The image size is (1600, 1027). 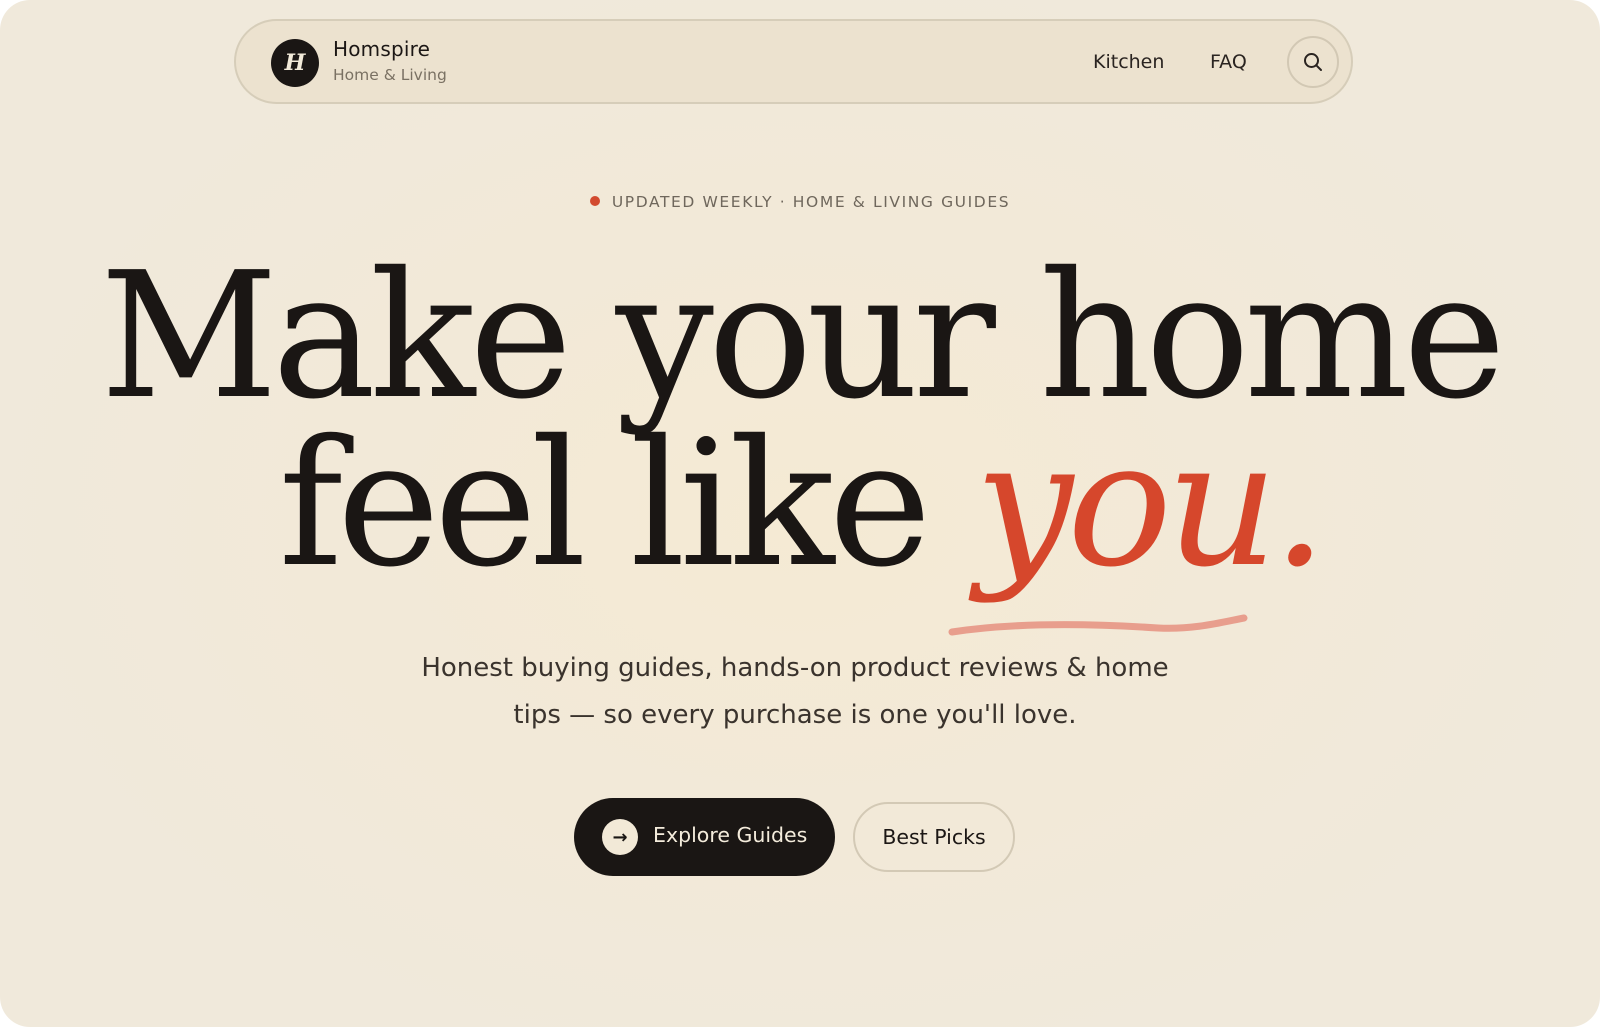 What do you see at coordinates (1150, 504) in the screenshot?
I see `headline-accent: you.` at bounding box center [1150, 504].